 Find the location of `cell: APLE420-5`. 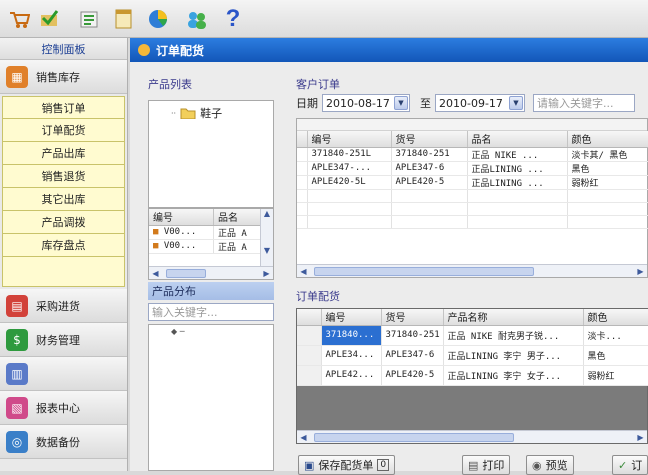

cell: APLE420-5 is located at coordinates (429, 182).